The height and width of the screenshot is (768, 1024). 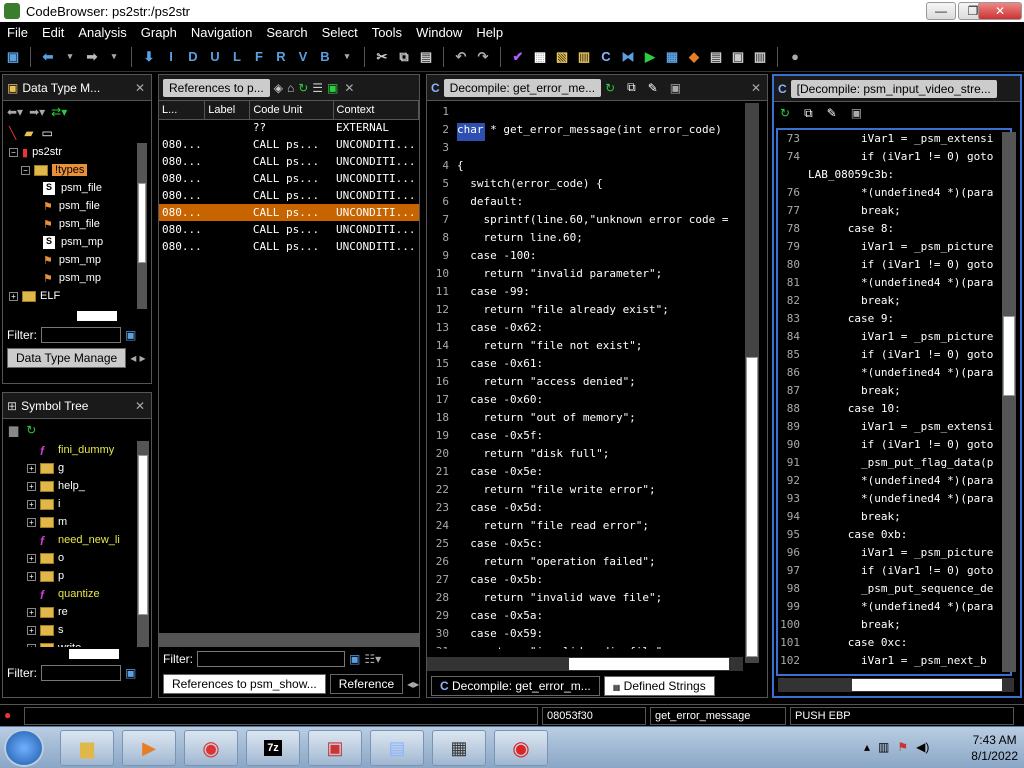 I want to click on check-icon: ✔, so click(x=518, y=57).